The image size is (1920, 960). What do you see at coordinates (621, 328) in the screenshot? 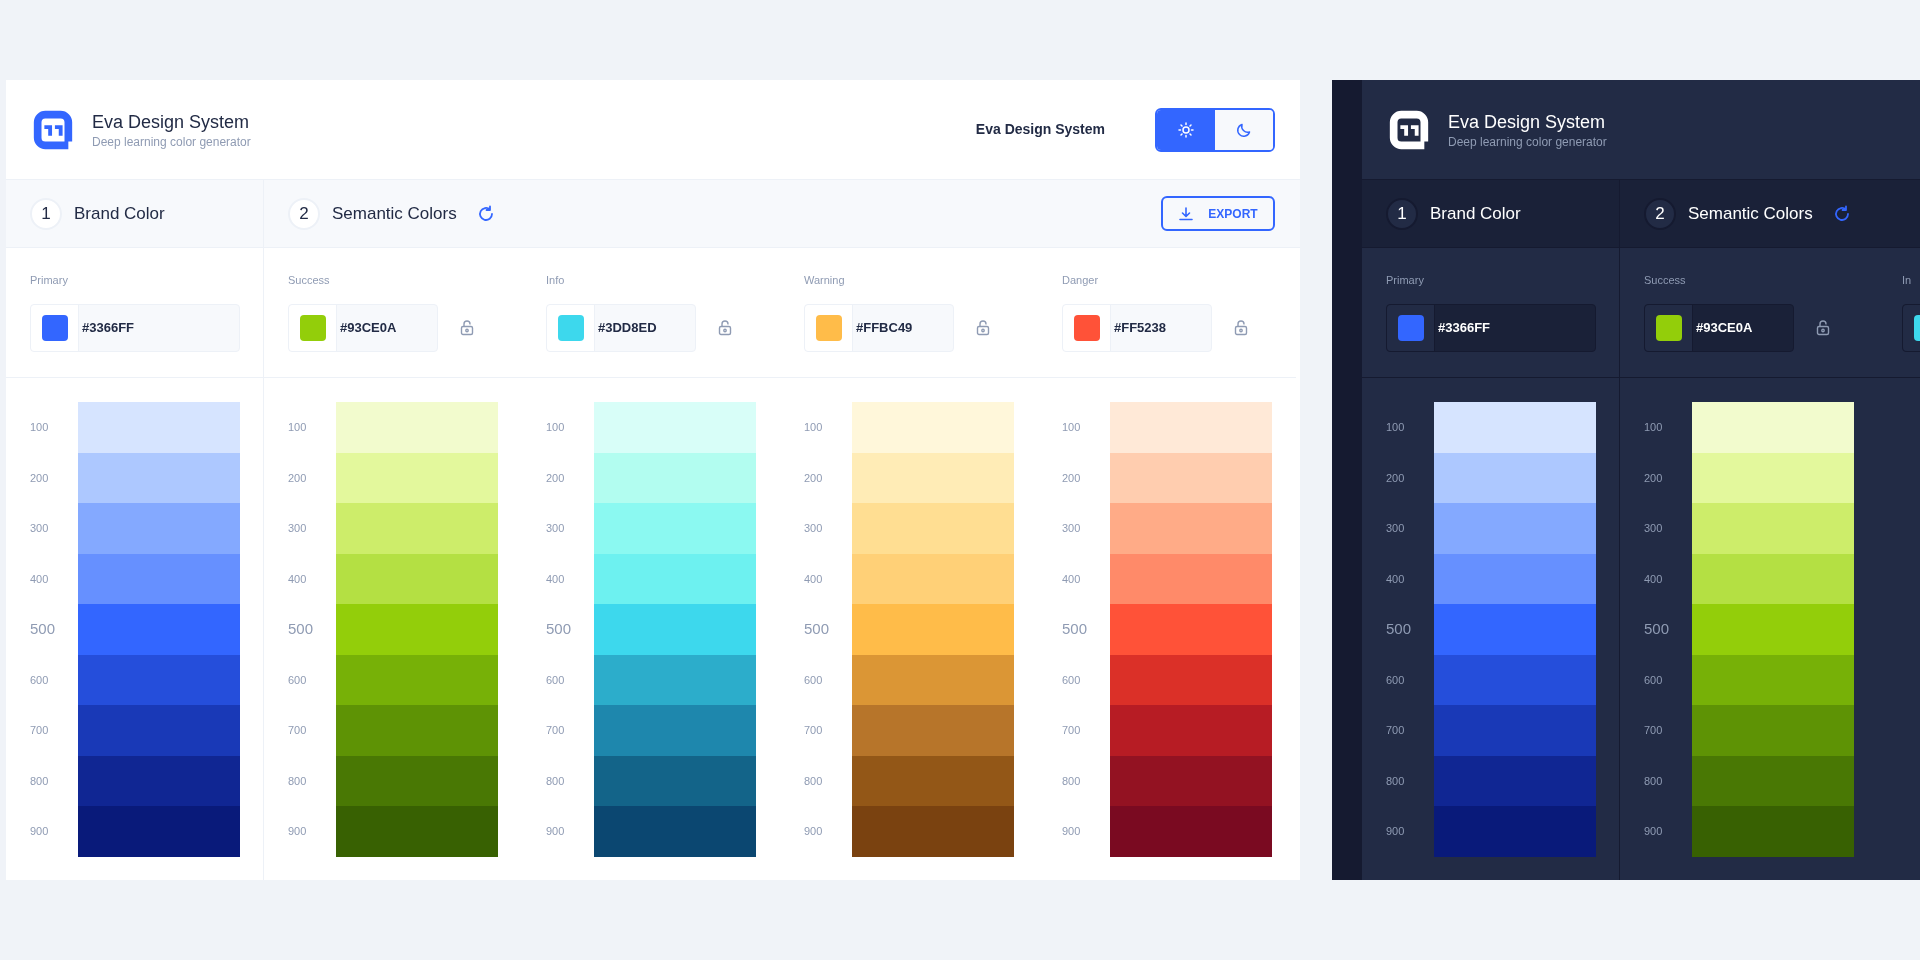
I see `hex-input-field: #3DD8ED` at bounding box center [621, 328].